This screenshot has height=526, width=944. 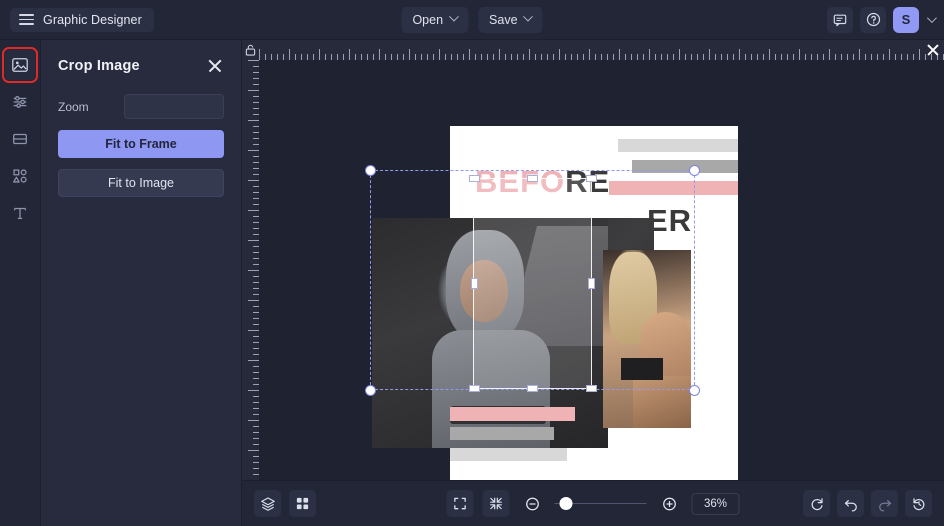 I want to click on horizontal-ruler, so click(x=601, y=50).